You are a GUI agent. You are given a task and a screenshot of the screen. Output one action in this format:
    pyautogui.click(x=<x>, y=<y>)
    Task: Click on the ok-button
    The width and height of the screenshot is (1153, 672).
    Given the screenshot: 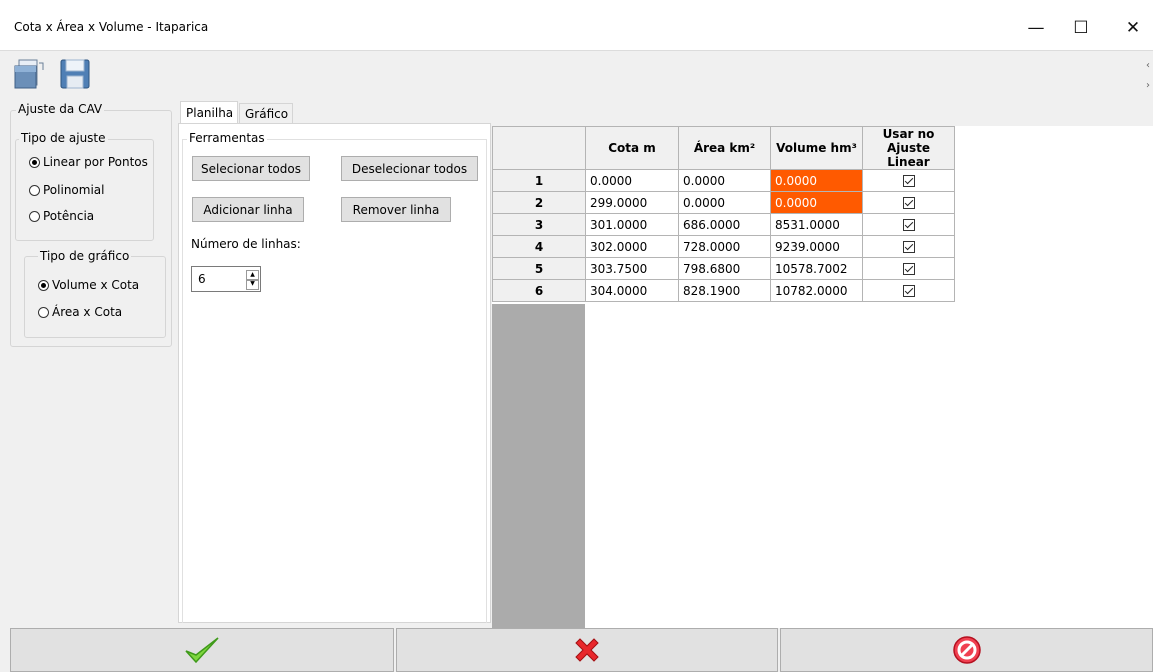 What is the action you would take?
    pyautogui.click(x=202, y=650)
    